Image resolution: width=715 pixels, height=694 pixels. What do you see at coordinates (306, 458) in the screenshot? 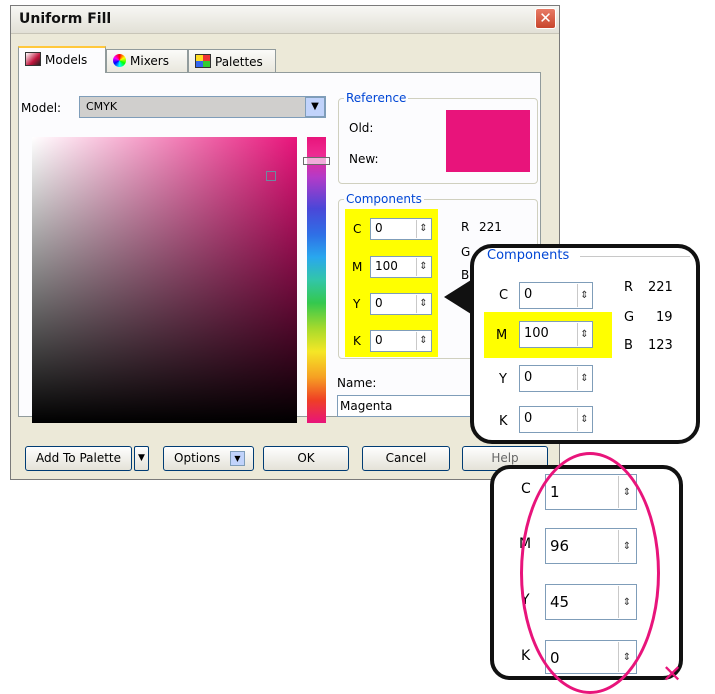
I see `ok-button: OK` at bounding box center [306, 458].